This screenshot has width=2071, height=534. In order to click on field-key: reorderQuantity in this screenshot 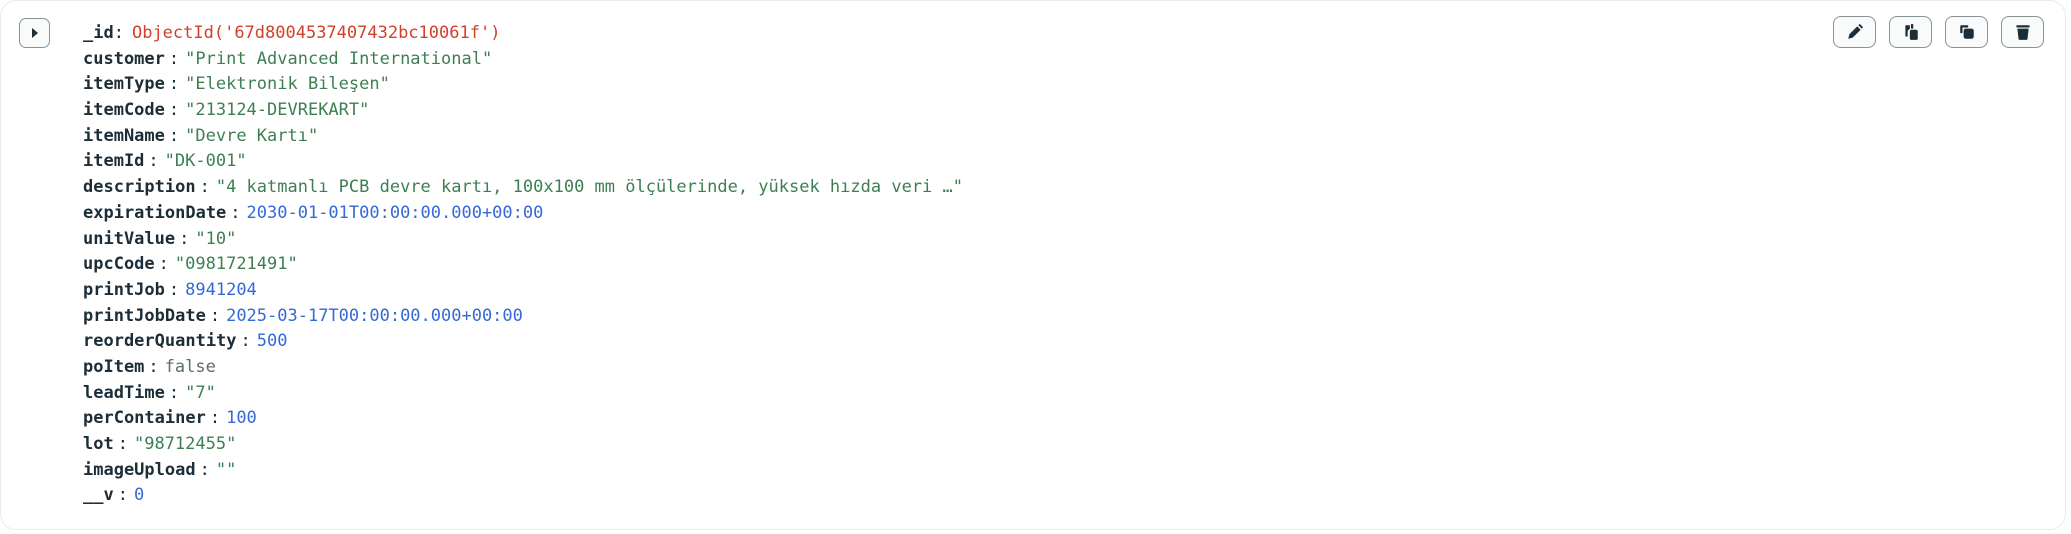, I will do `click(160, 341)`.